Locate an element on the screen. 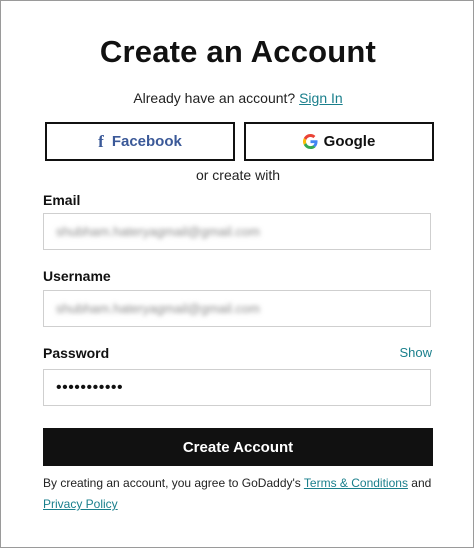 The width and height of the screenshot is (474, 548). email-value: shubham.hateryagmail@gmail.com is located at coordinates (158, 231).